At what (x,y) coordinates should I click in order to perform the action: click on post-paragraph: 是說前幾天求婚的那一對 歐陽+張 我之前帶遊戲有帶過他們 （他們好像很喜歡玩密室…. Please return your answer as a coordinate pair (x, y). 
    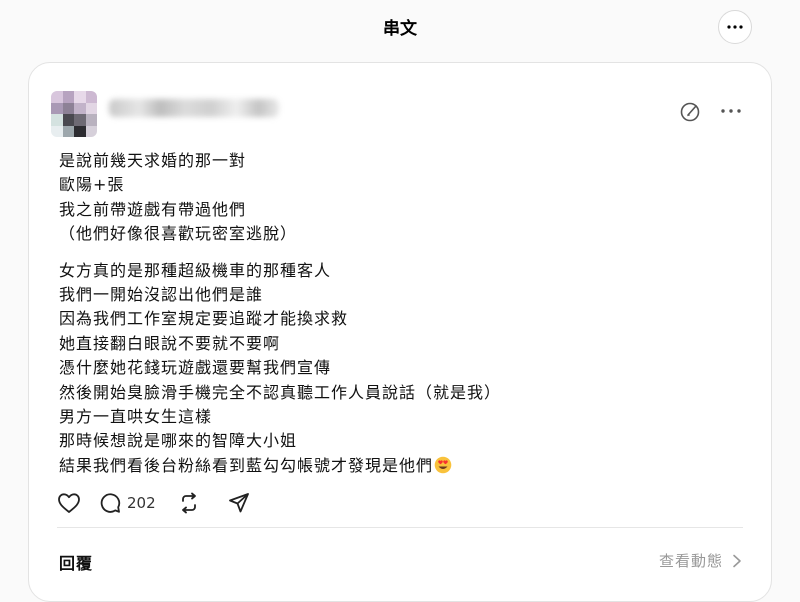
    Looking at the image, I should click on (399, 198).